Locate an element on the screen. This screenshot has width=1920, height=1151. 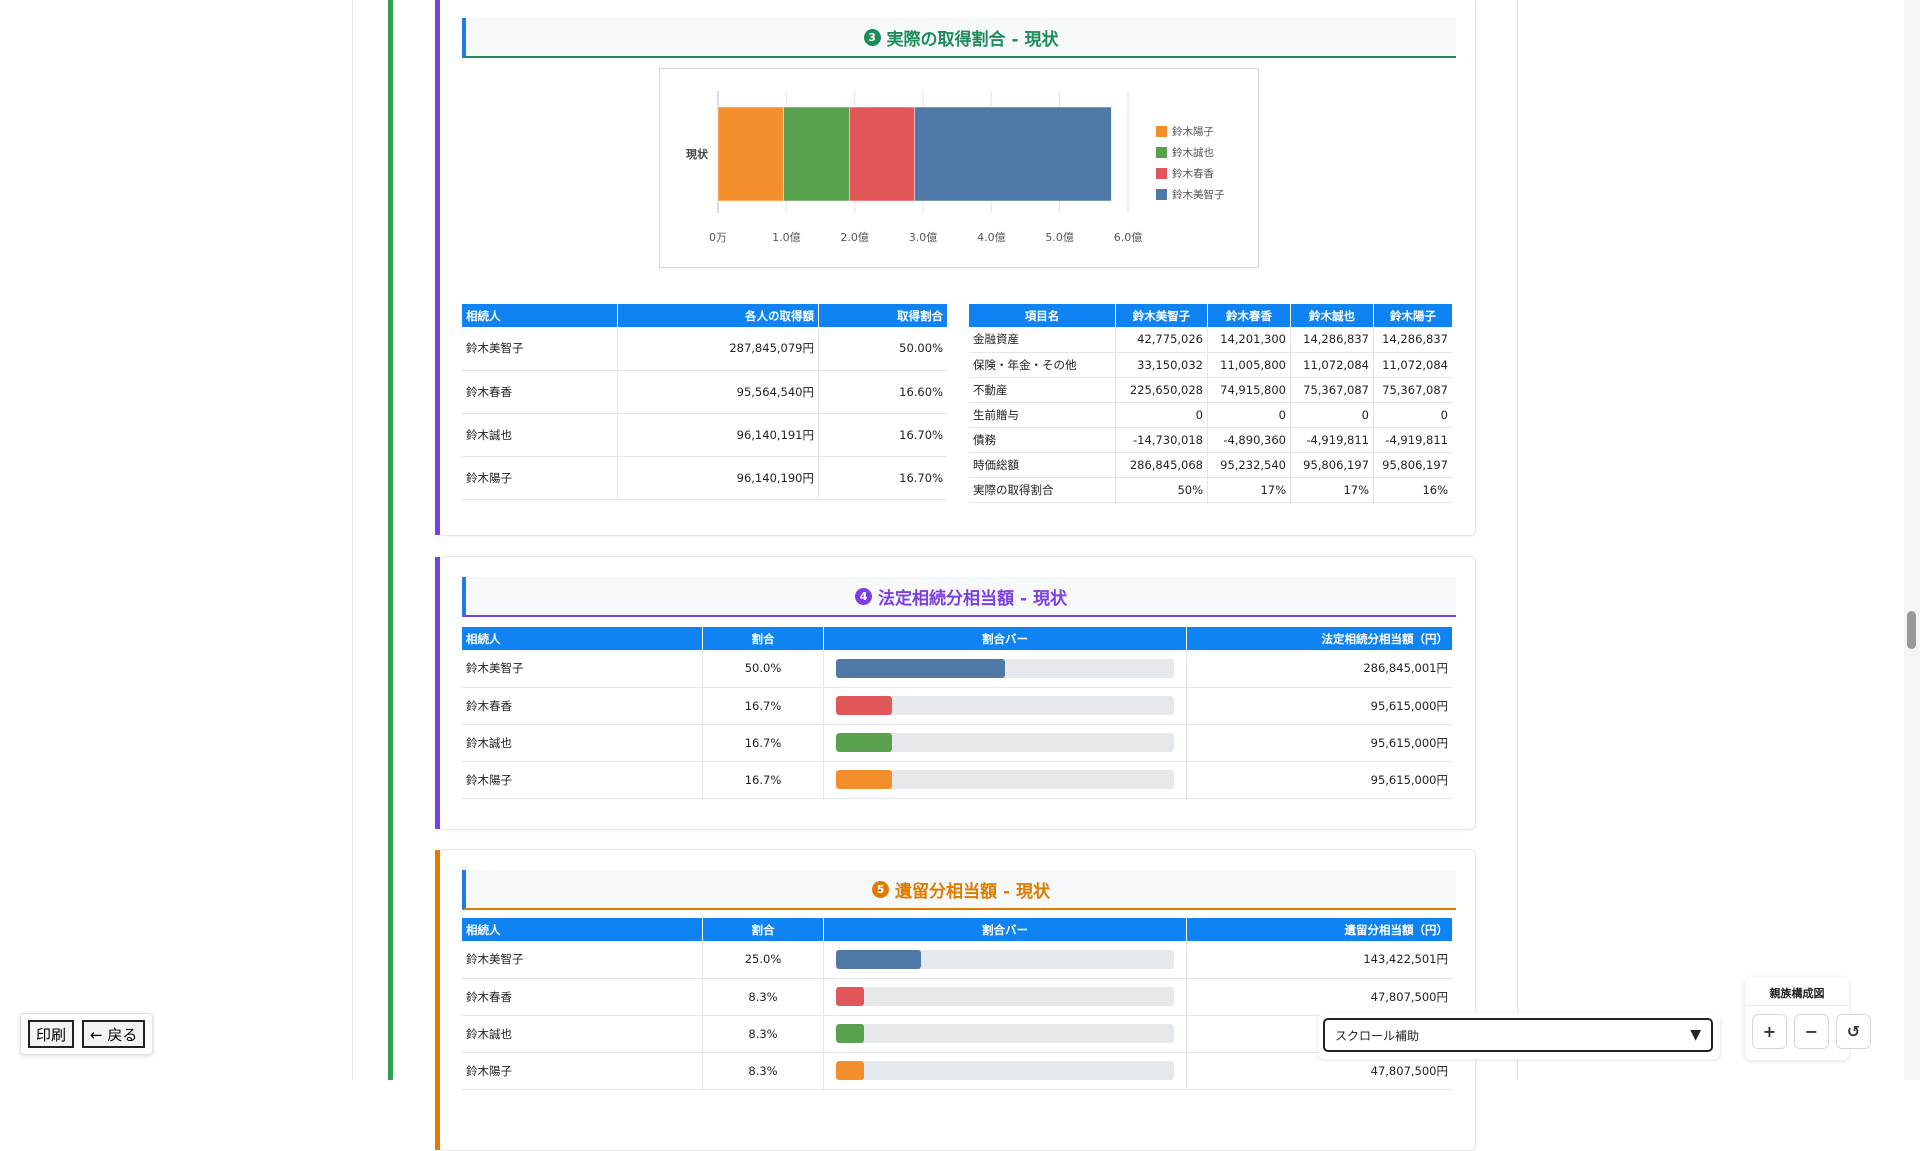
table-cell: -4,890,360 is located at coordinates (1249, 440).